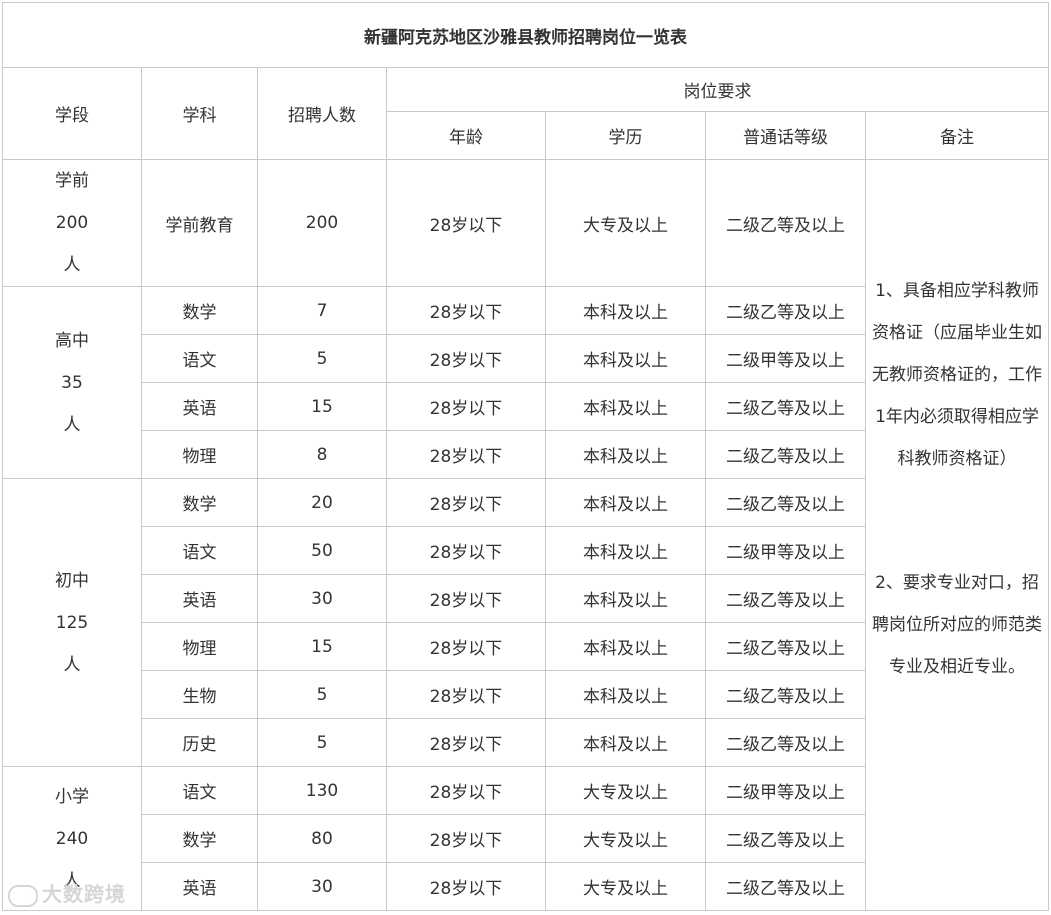 This screenshot has height=915, width=1051. I want to click on stage-total: 240, so click(72, 838).